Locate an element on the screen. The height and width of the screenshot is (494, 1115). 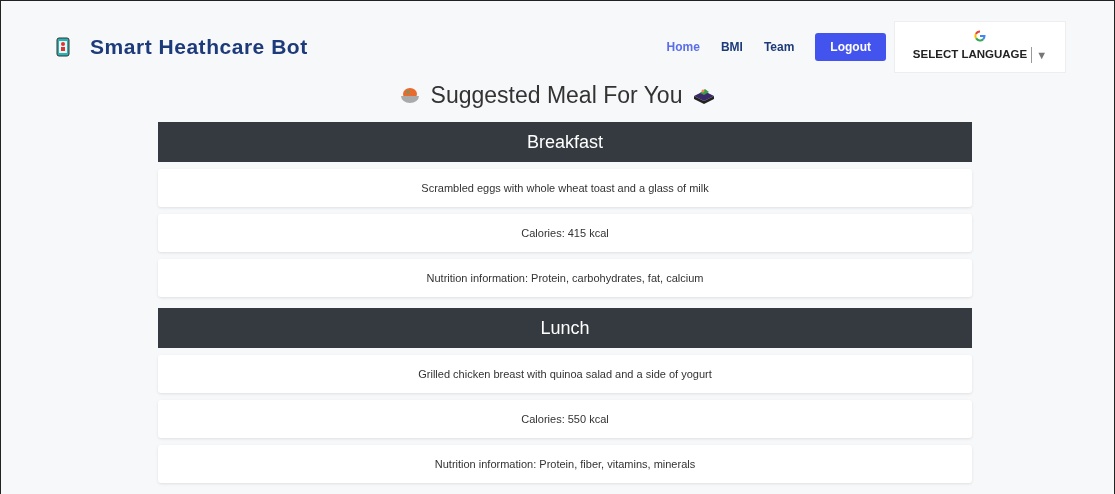
meal-detail-card: Nutrition information: Protein, fiber, vitamins, minerals is located at coordinates (565, 464).